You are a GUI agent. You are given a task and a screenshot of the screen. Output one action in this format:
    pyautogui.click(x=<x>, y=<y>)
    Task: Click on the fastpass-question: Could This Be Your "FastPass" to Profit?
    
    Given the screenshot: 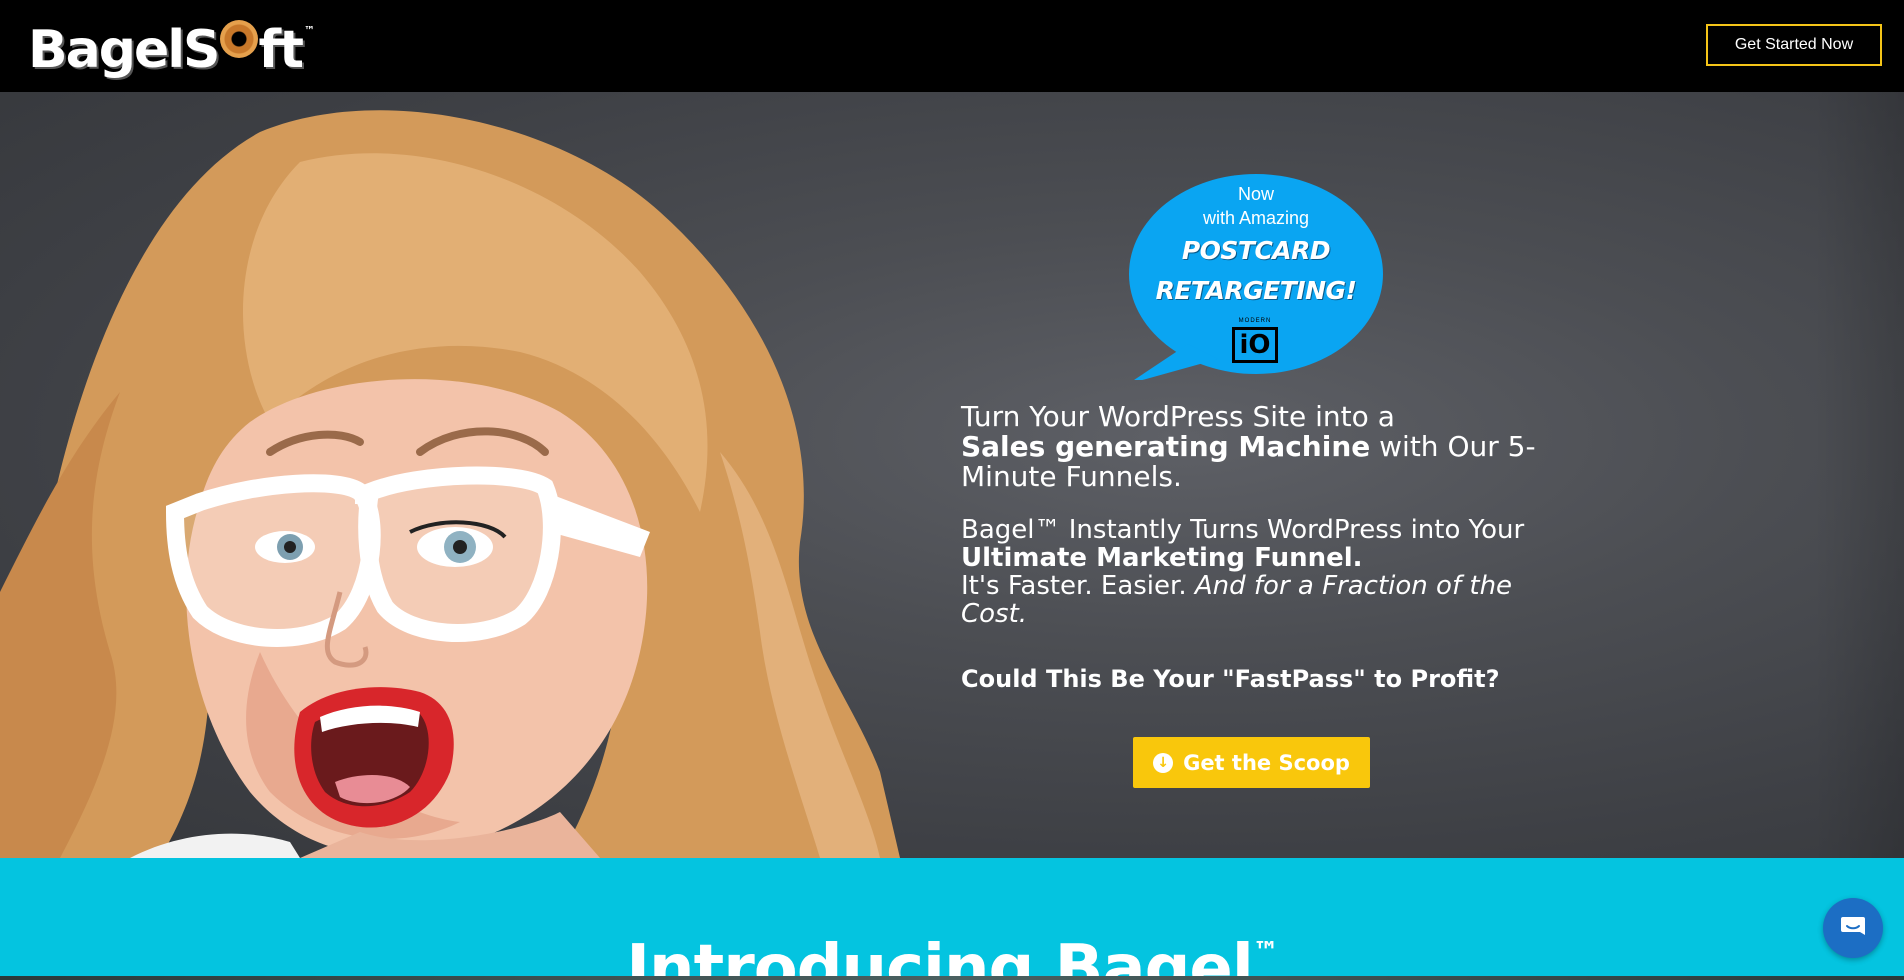 What is the action you would take?
    pyautogui.click(x=1230, y=679)
    